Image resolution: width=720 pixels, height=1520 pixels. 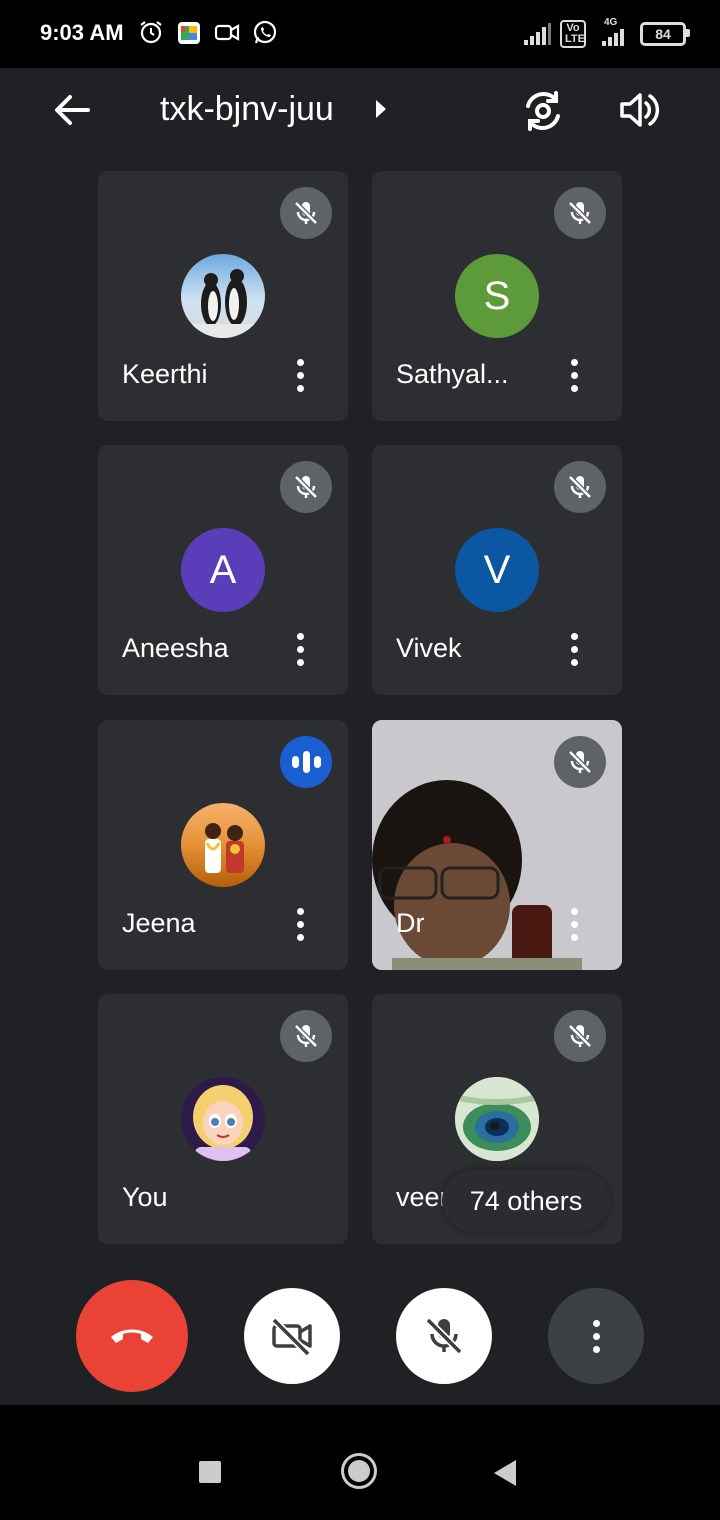 What do you see at coordinates (145, 1197) in the screenshot?
I see `participant-name: You` at bounding box center [145, 1197].